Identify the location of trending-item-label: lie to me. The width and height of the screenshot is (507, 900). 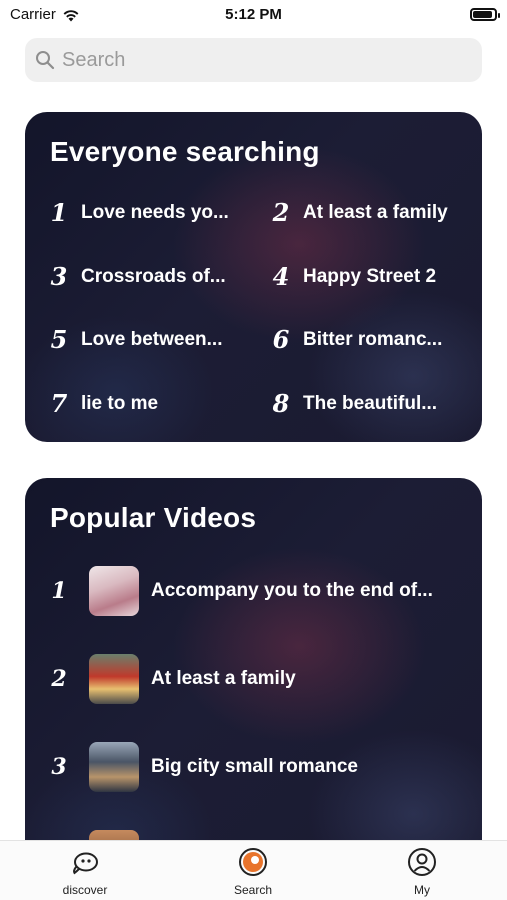
(120, 403).